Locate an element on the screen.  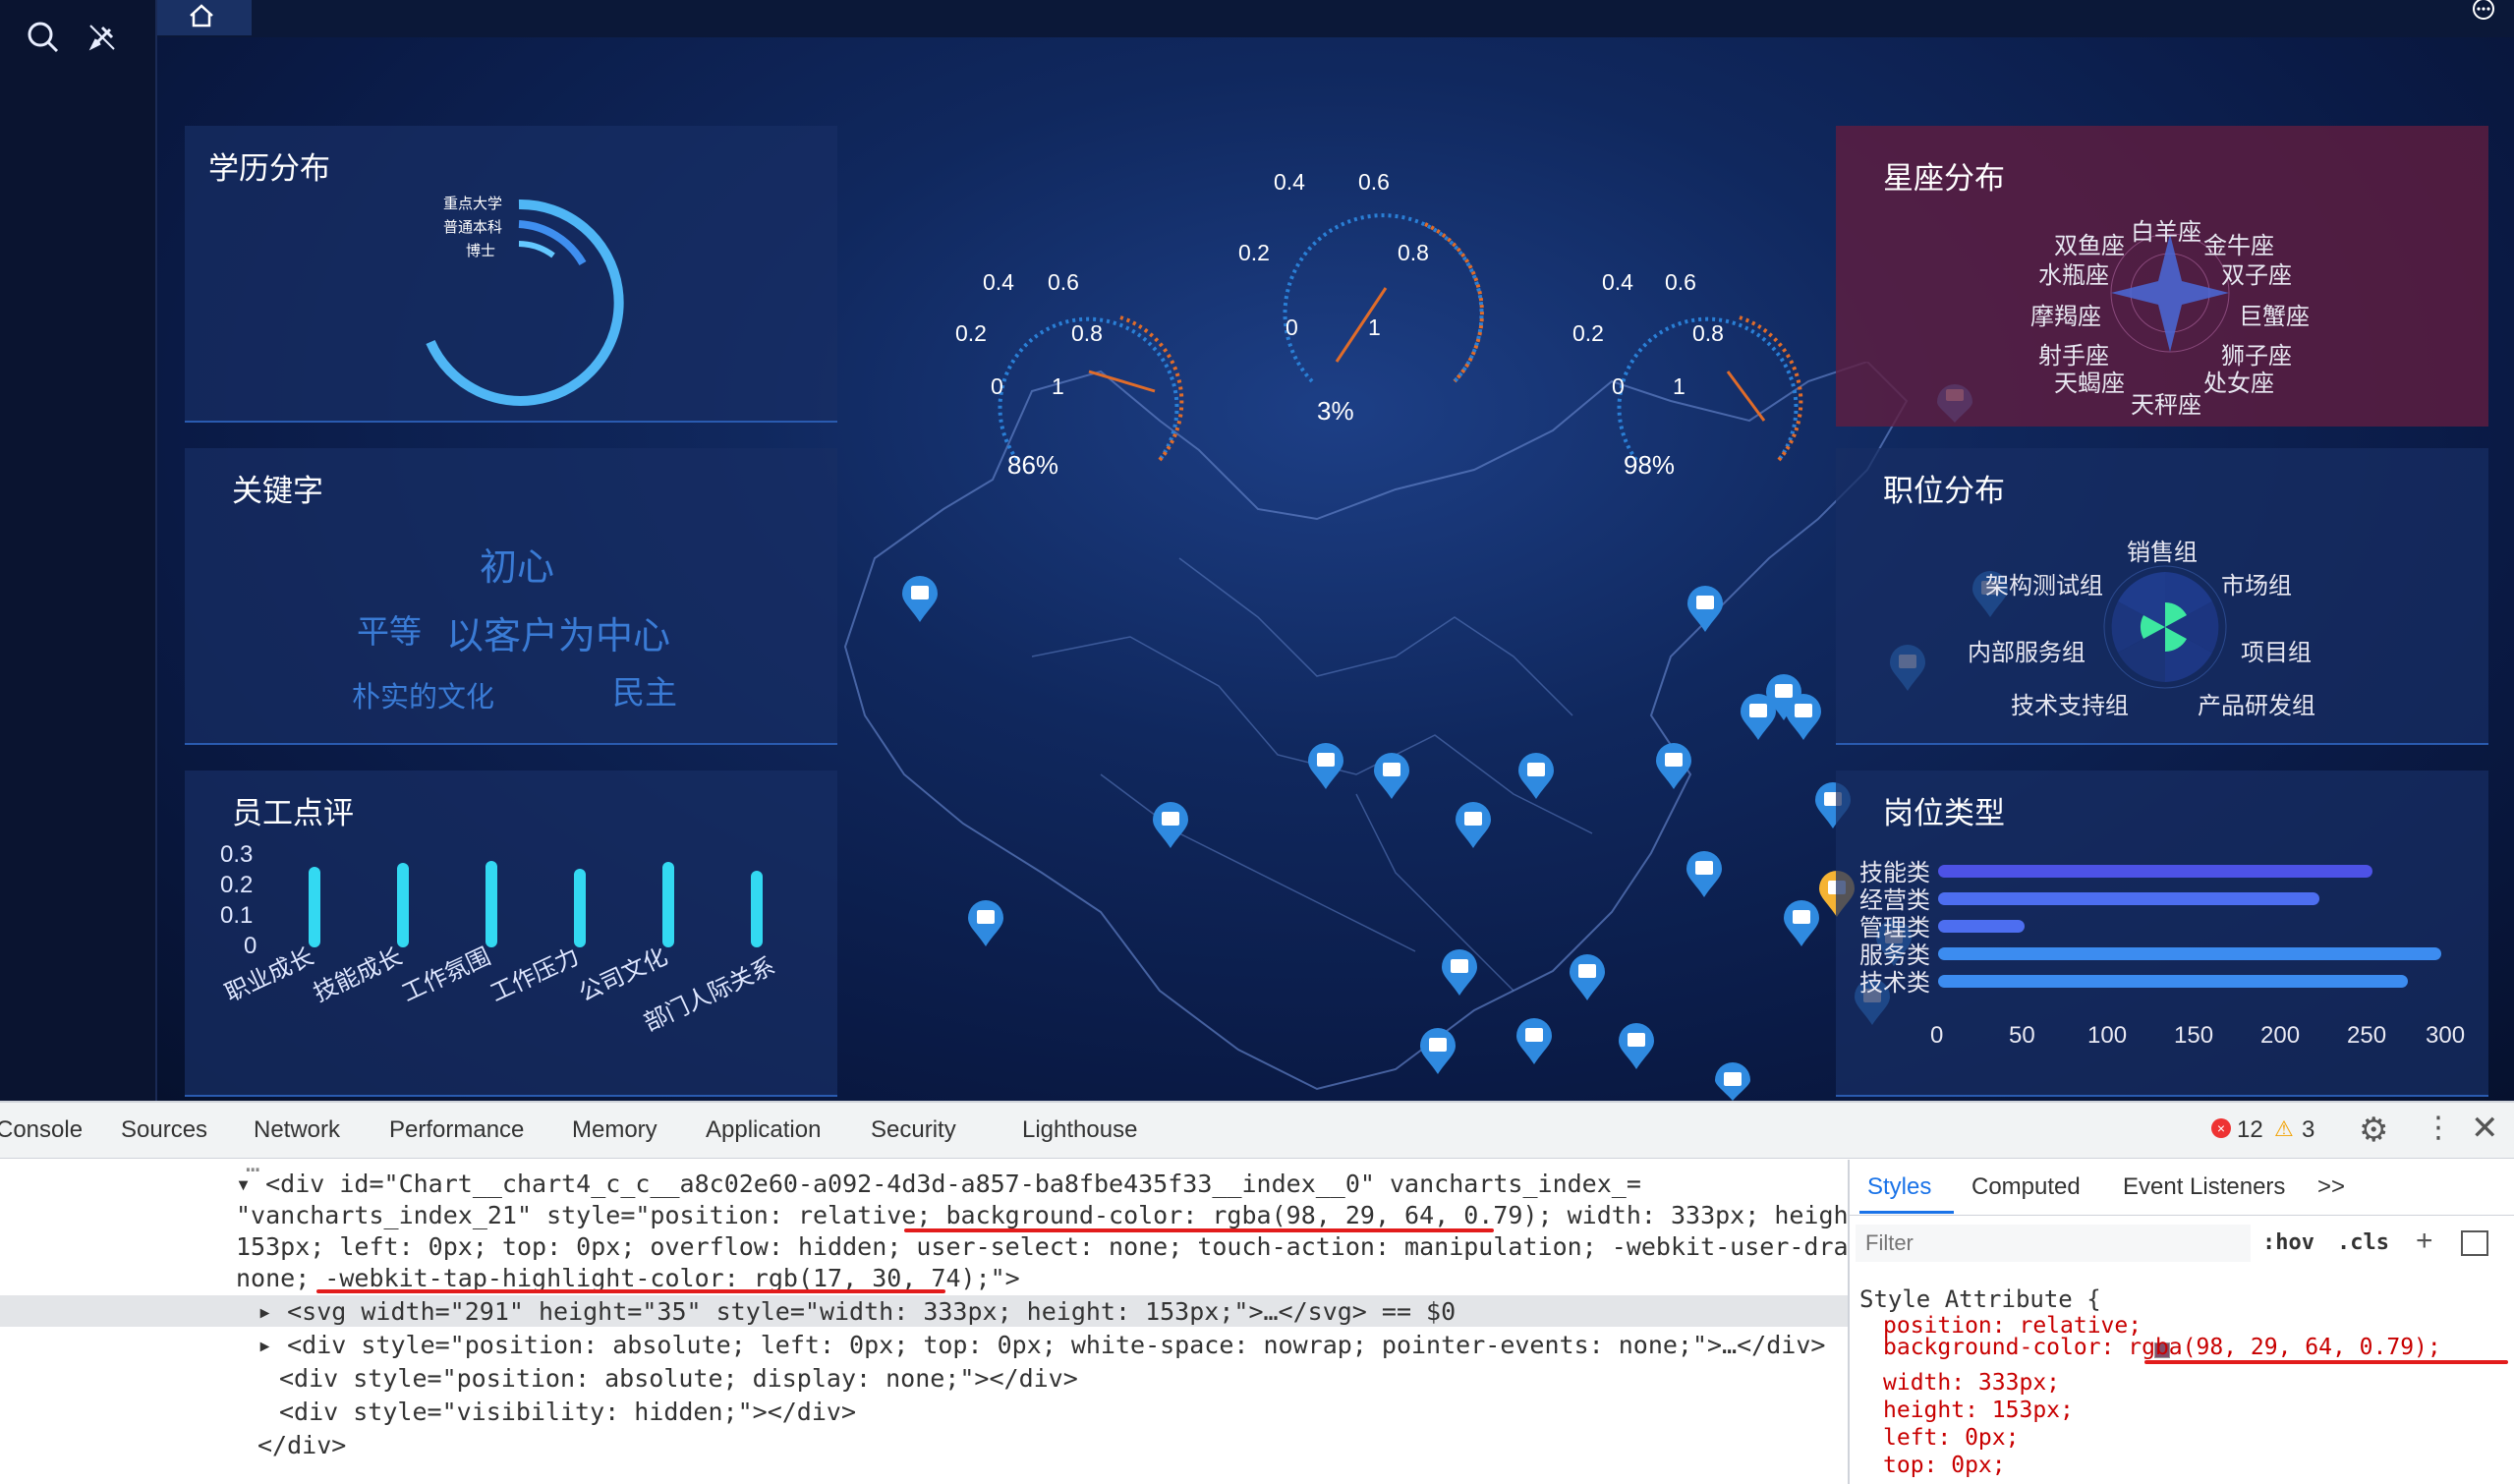
style-prop: height: 153px; is located at coordinates (1978, 1410).